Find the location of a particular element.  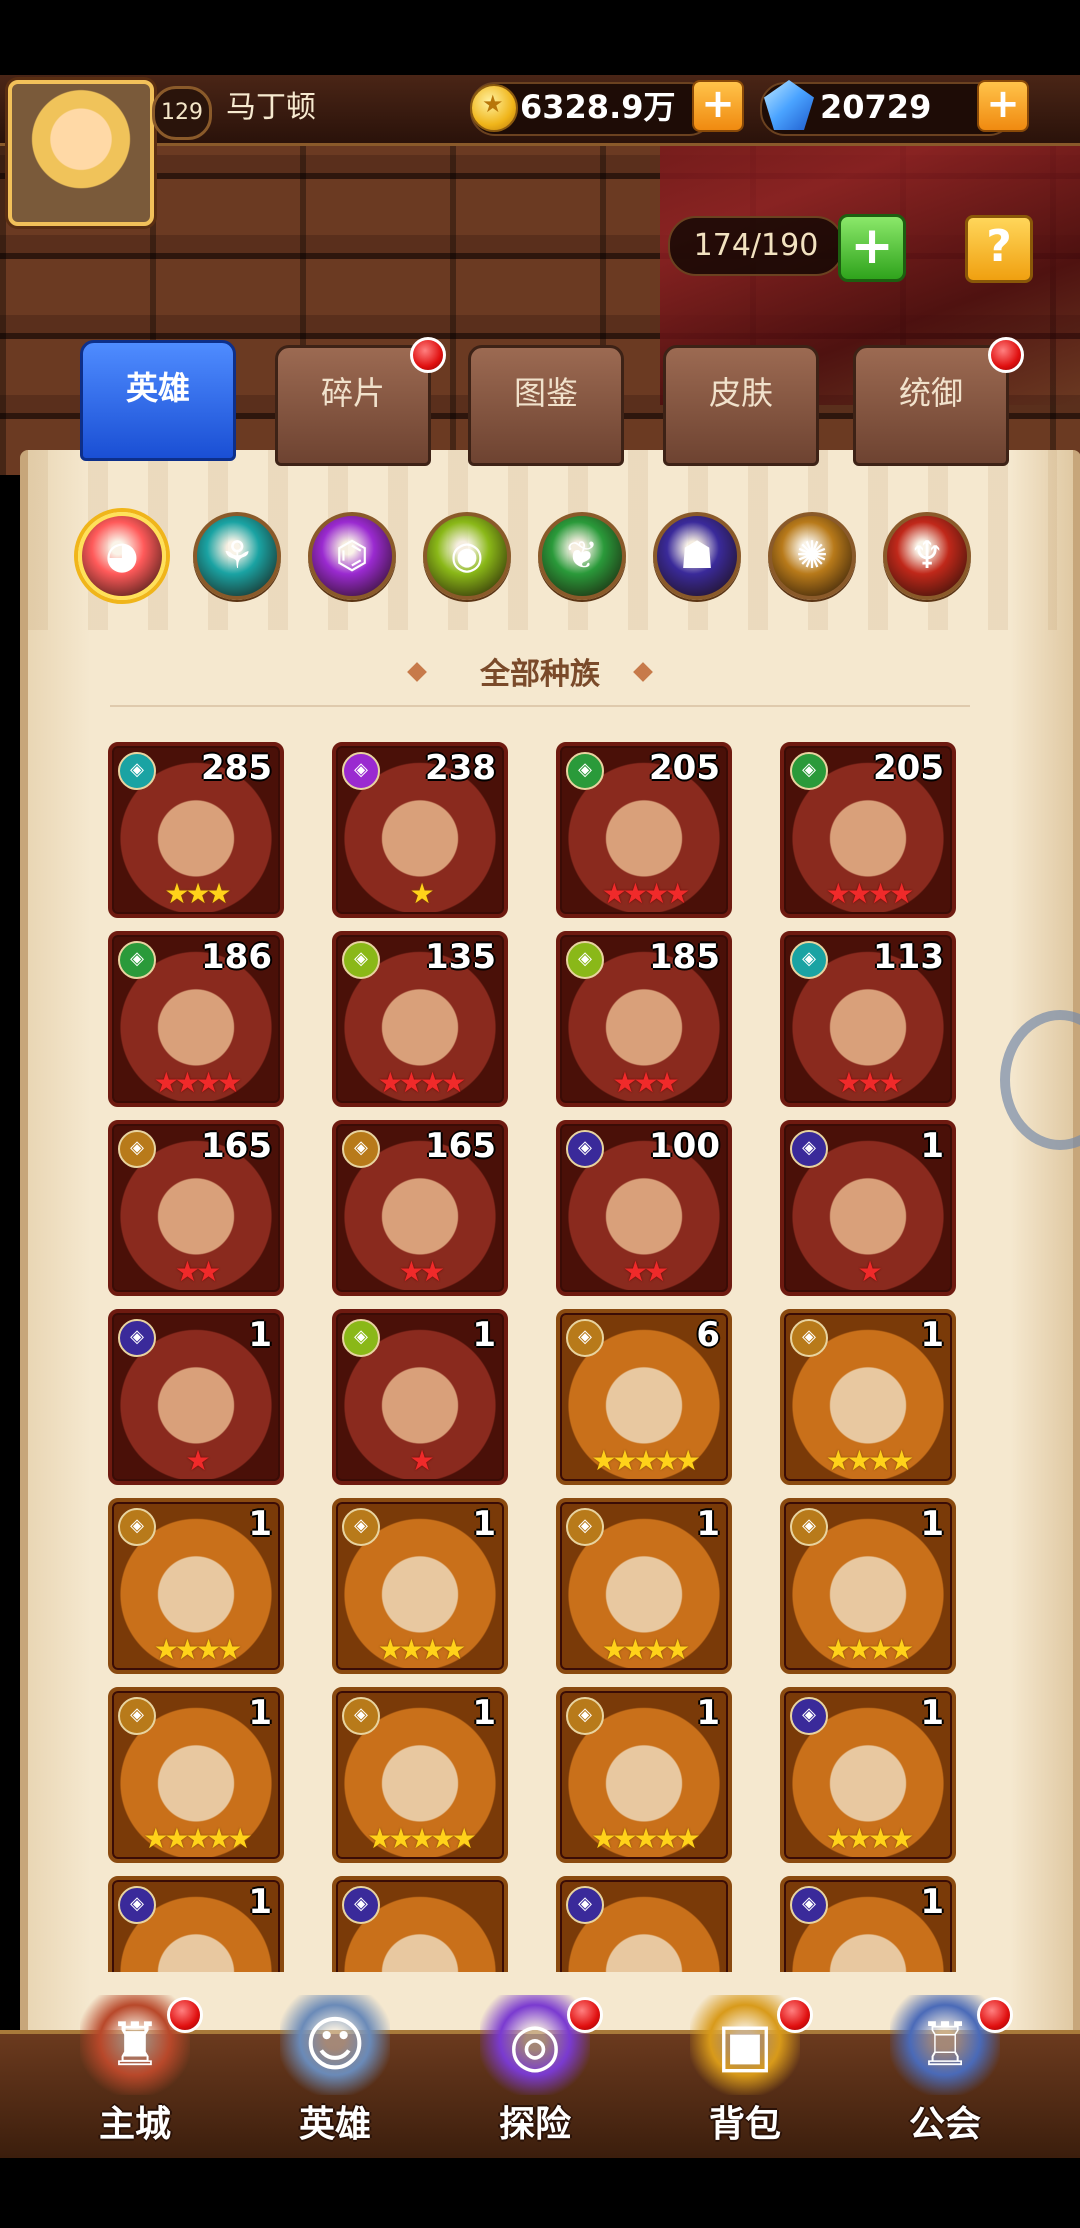

hero-portrait-icon: ☺ is located at coordinates (335, 2045).